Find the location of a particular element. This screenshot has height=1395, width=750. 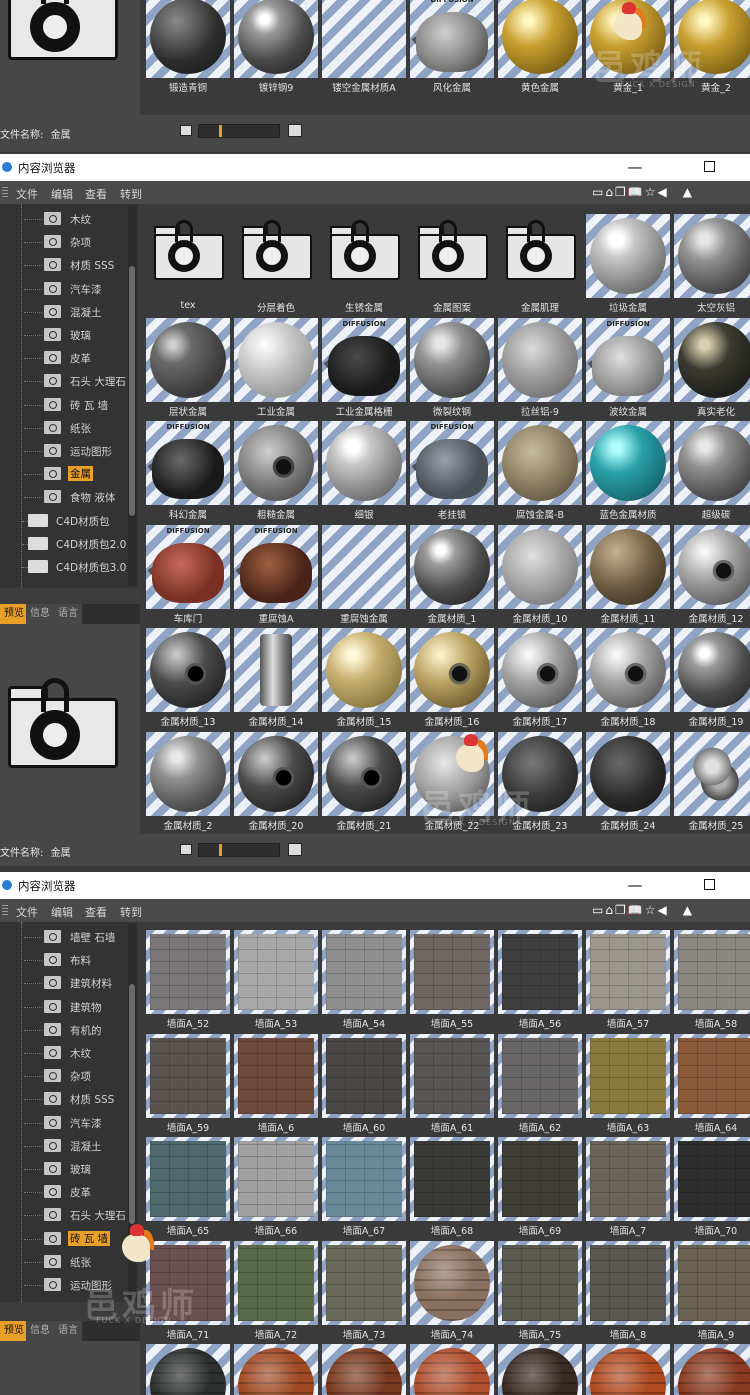

tree-item: 混凝土 is located at coordinates (64, 1146).